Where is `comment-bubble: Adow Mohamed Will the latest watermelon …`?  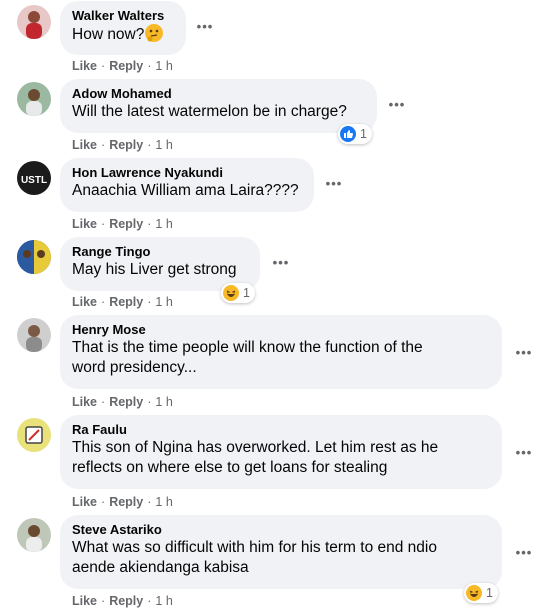 comment-bubble: Adow Mohamed Will the latest watermelon … is located at coordinates (218, 106).